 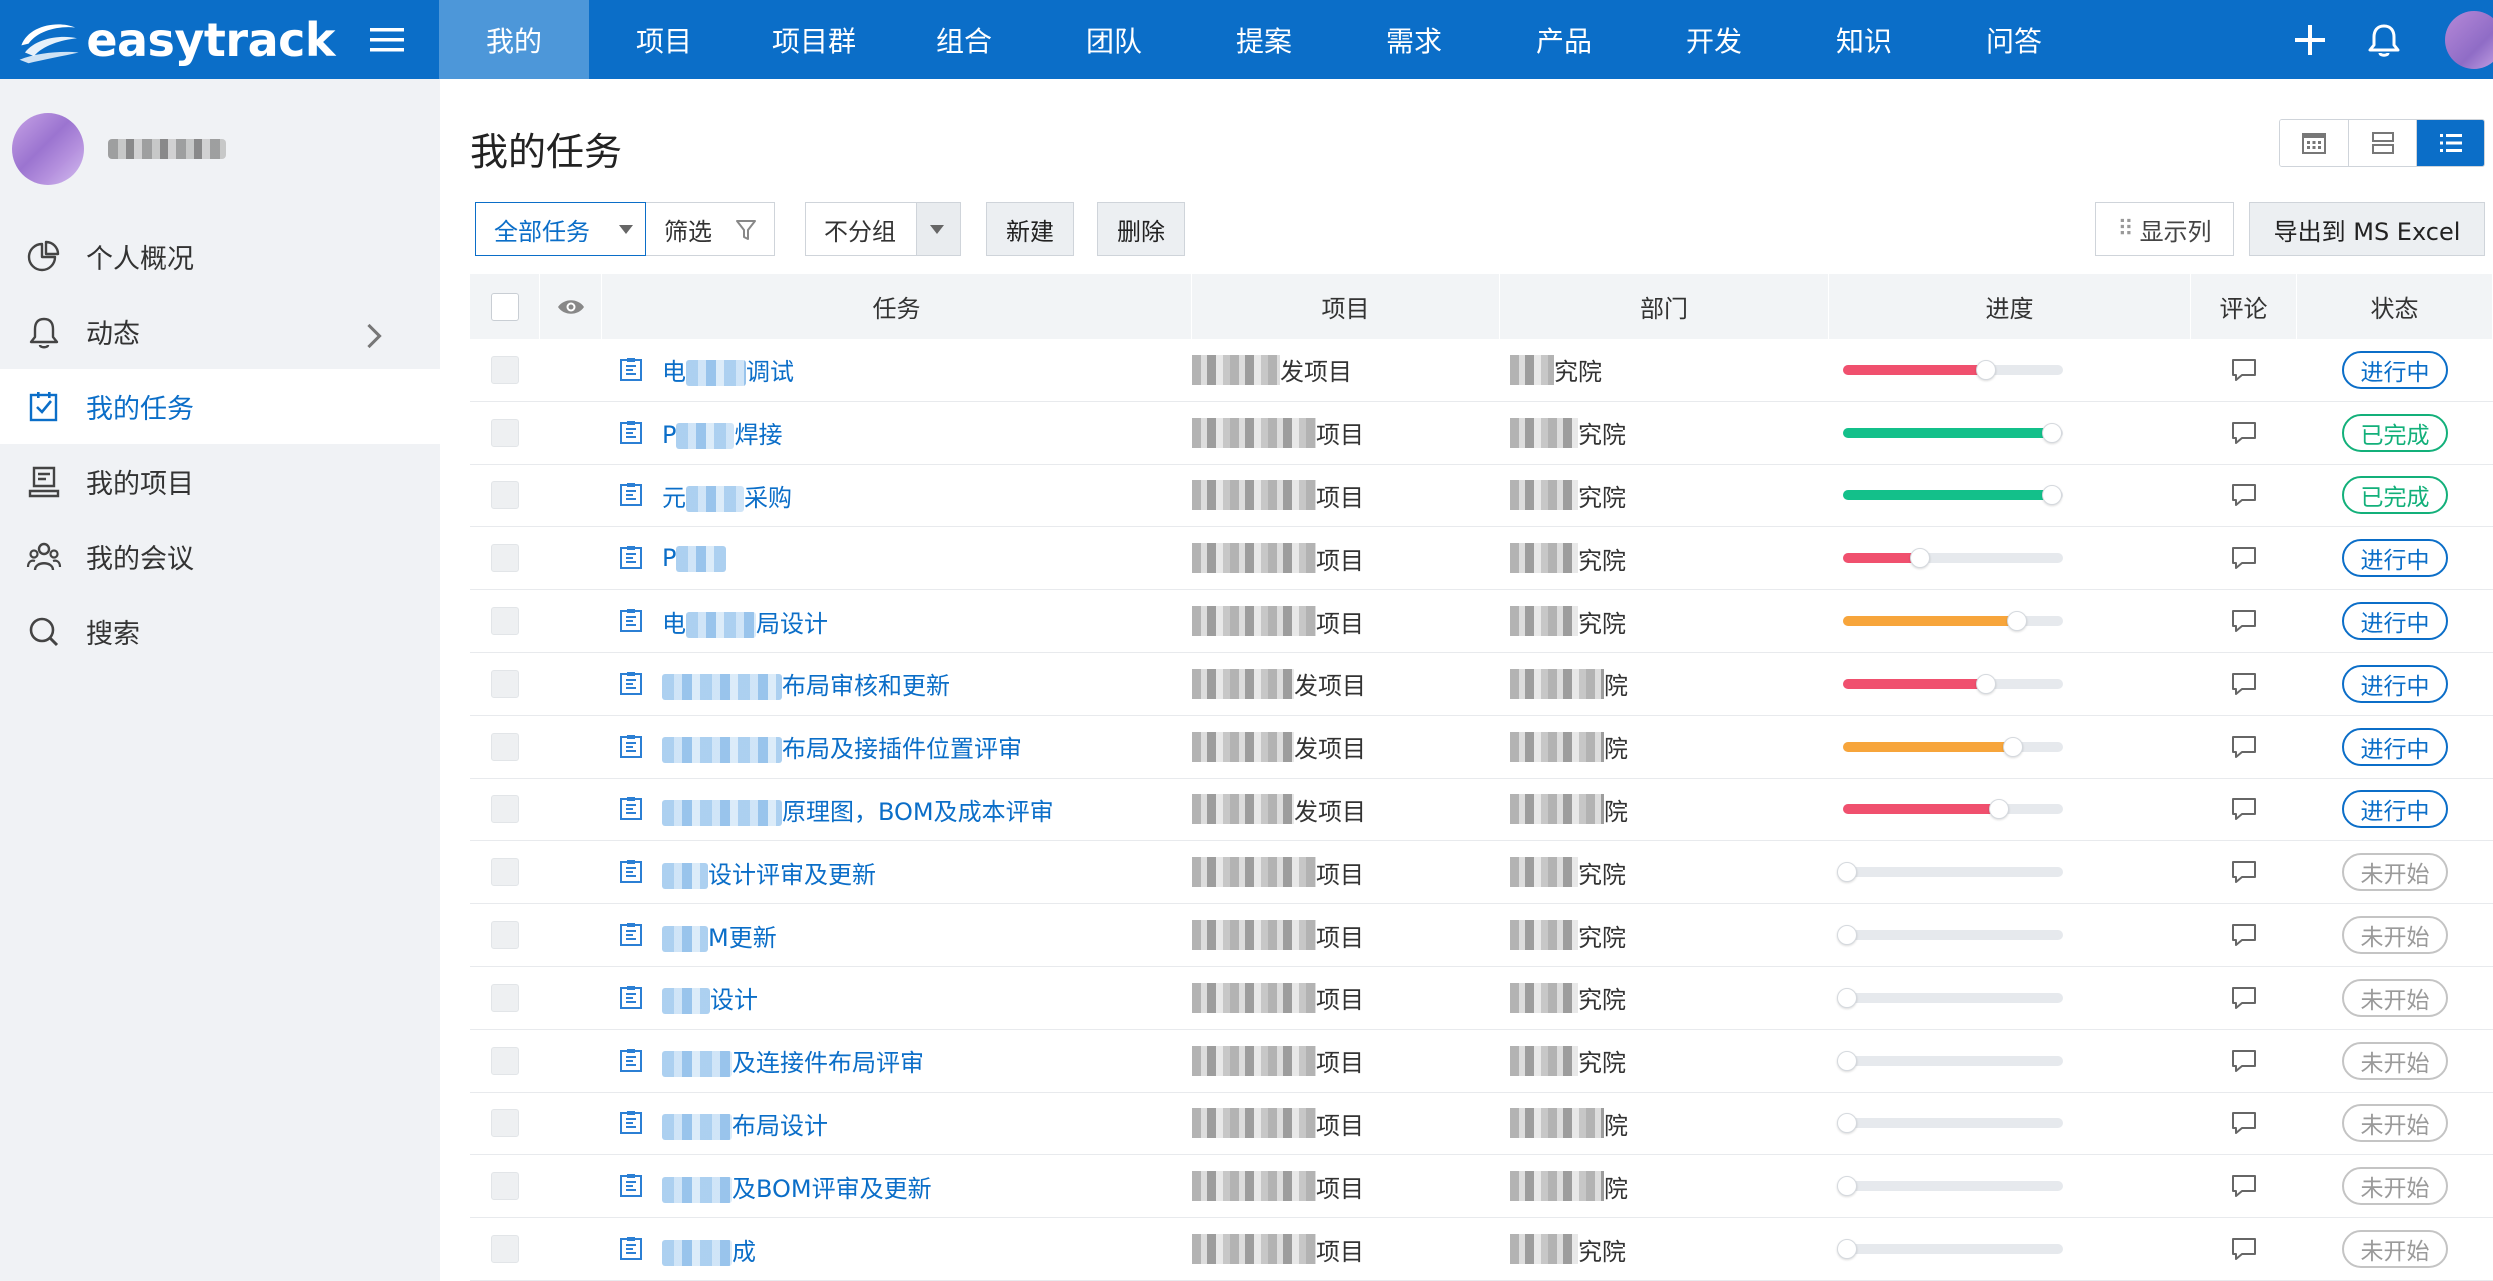 What do you see at coordinates (167, 39) in the screenshot?
I see `brand-logo: easytrack` at bounding box center [167, 39].